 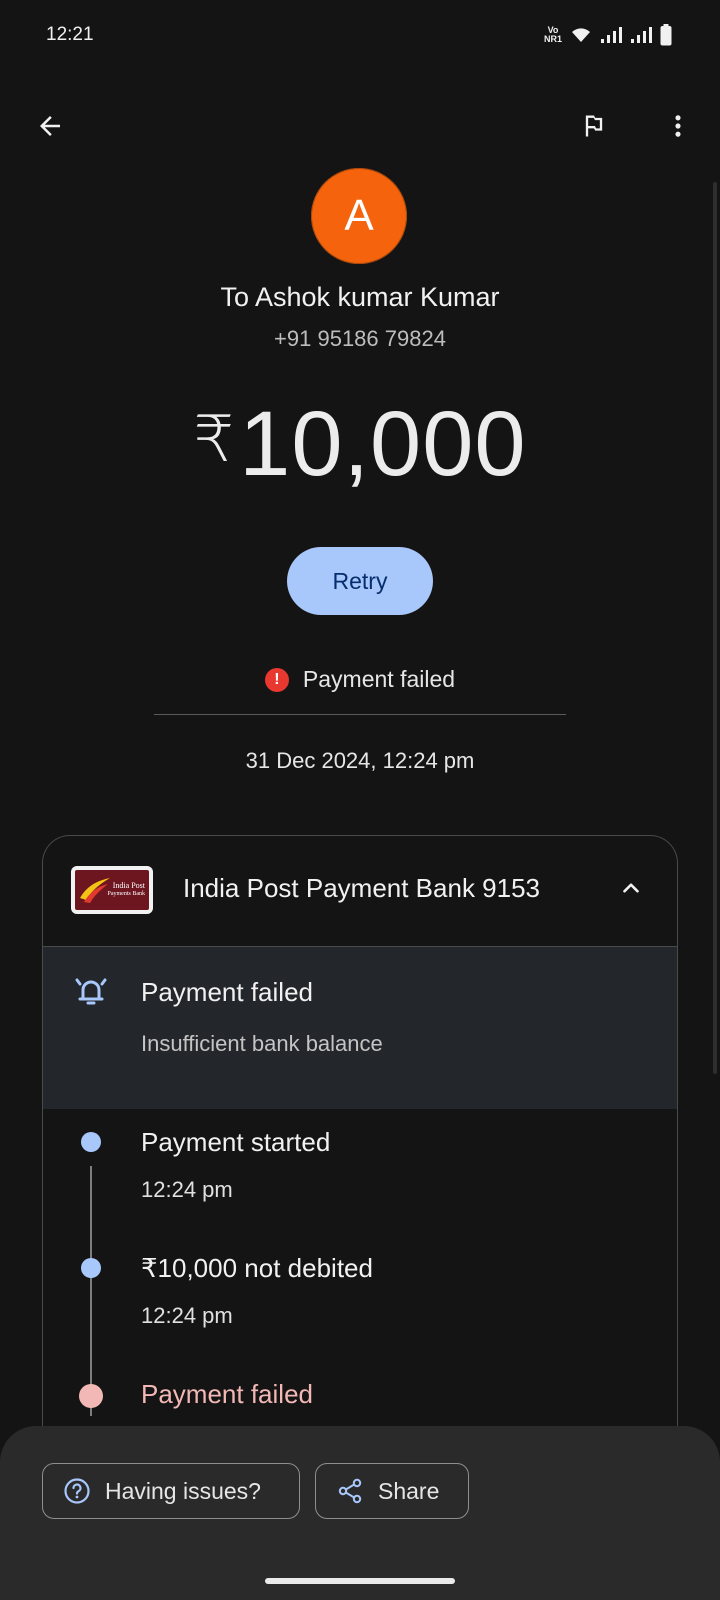 I want to click on error-icon: !, so click(x=276, y=679).